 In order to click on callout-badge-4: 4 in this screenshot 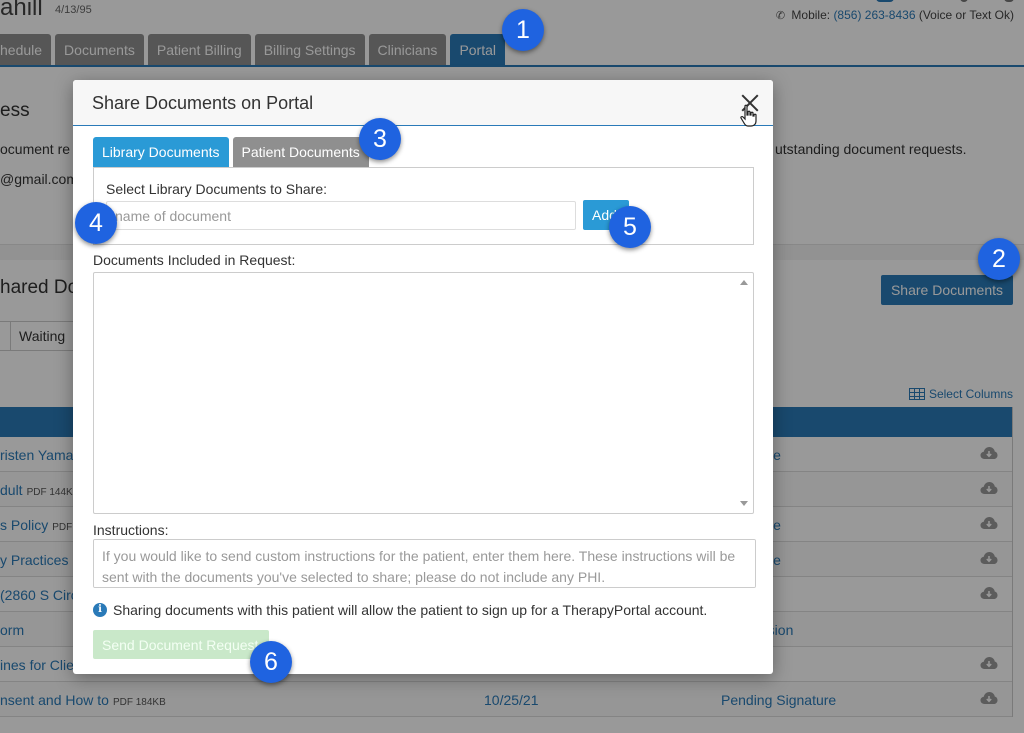, I will do `click(96, 223)`.